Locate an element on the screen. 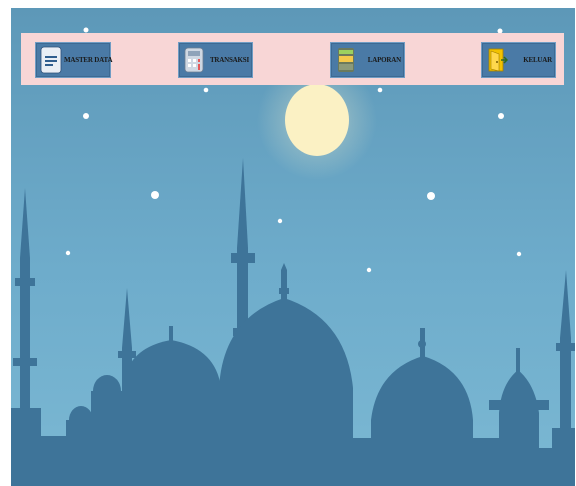 Image resolution: width=576 pixels, height=486 pixels. transaksi-label: TRANSAKSI is located at coordinates (229, 60).